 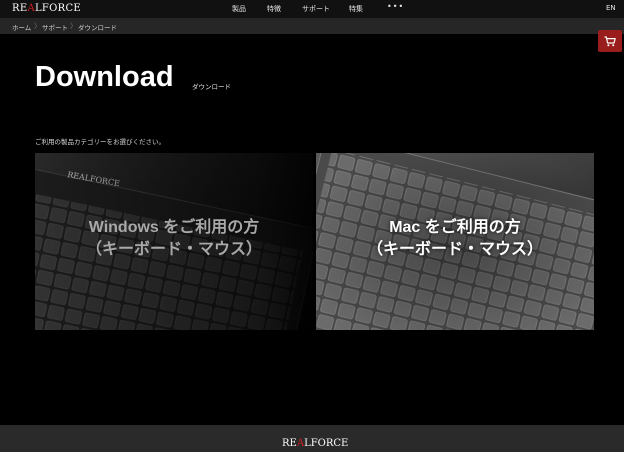 What do you see at coordinates (211, 87) in the screenshot?
I see `page-subtitle: ダウンロード` at bounding box center [211, 87].